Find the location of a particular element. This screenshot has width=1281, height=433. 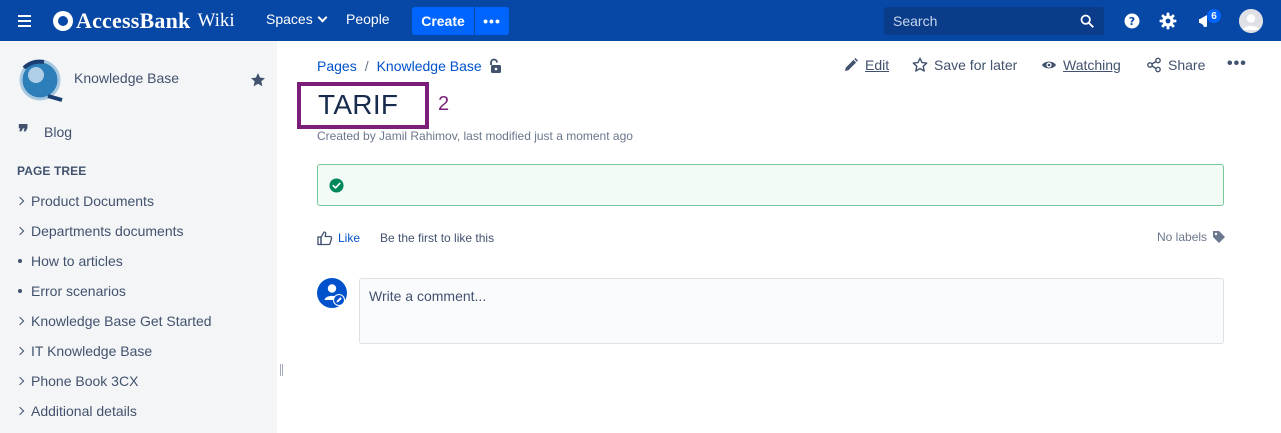

breadcrumb: Pages / Knowledge Base is located at coordinates (399, 66).